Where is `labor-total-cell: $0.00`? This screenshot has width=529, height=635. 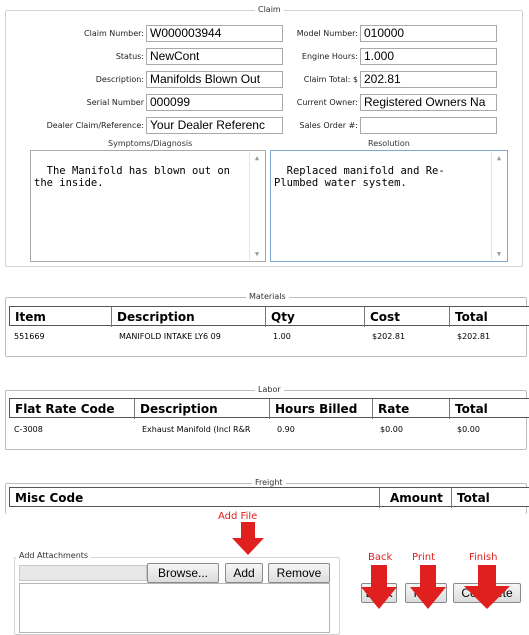 labor-total-cell: $0.00 is located at coordinates (468, 429).